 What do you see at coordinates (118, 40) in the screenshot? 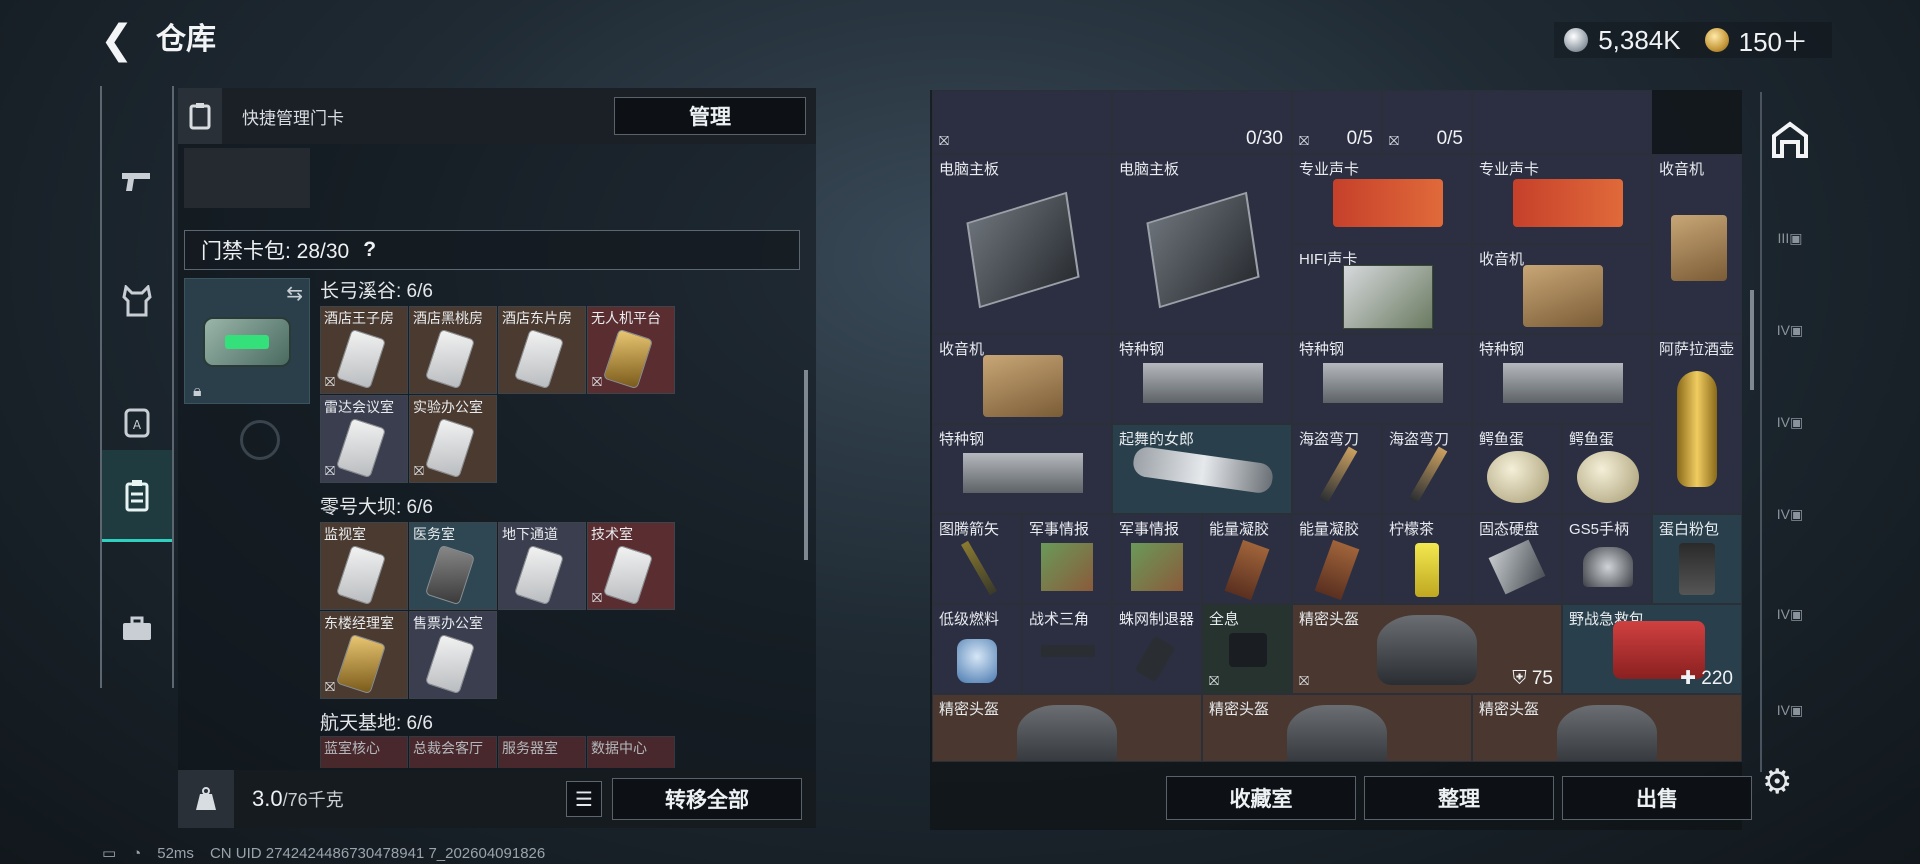
I see `back-arrow-icon: ❮` at bounding box center [118, 40].